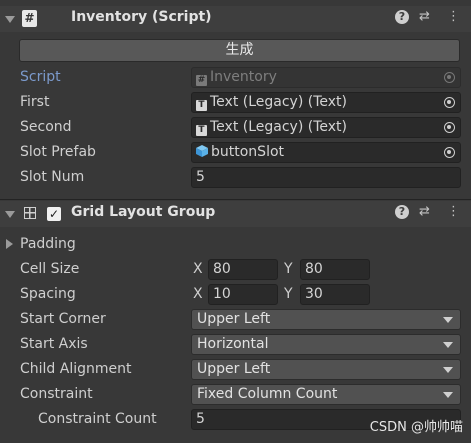 The width and height of the screenshot is (471, 443). Describe the element at coordinates (326, 77) in the screenshot. I see `script-field: # Inventory` at that location.